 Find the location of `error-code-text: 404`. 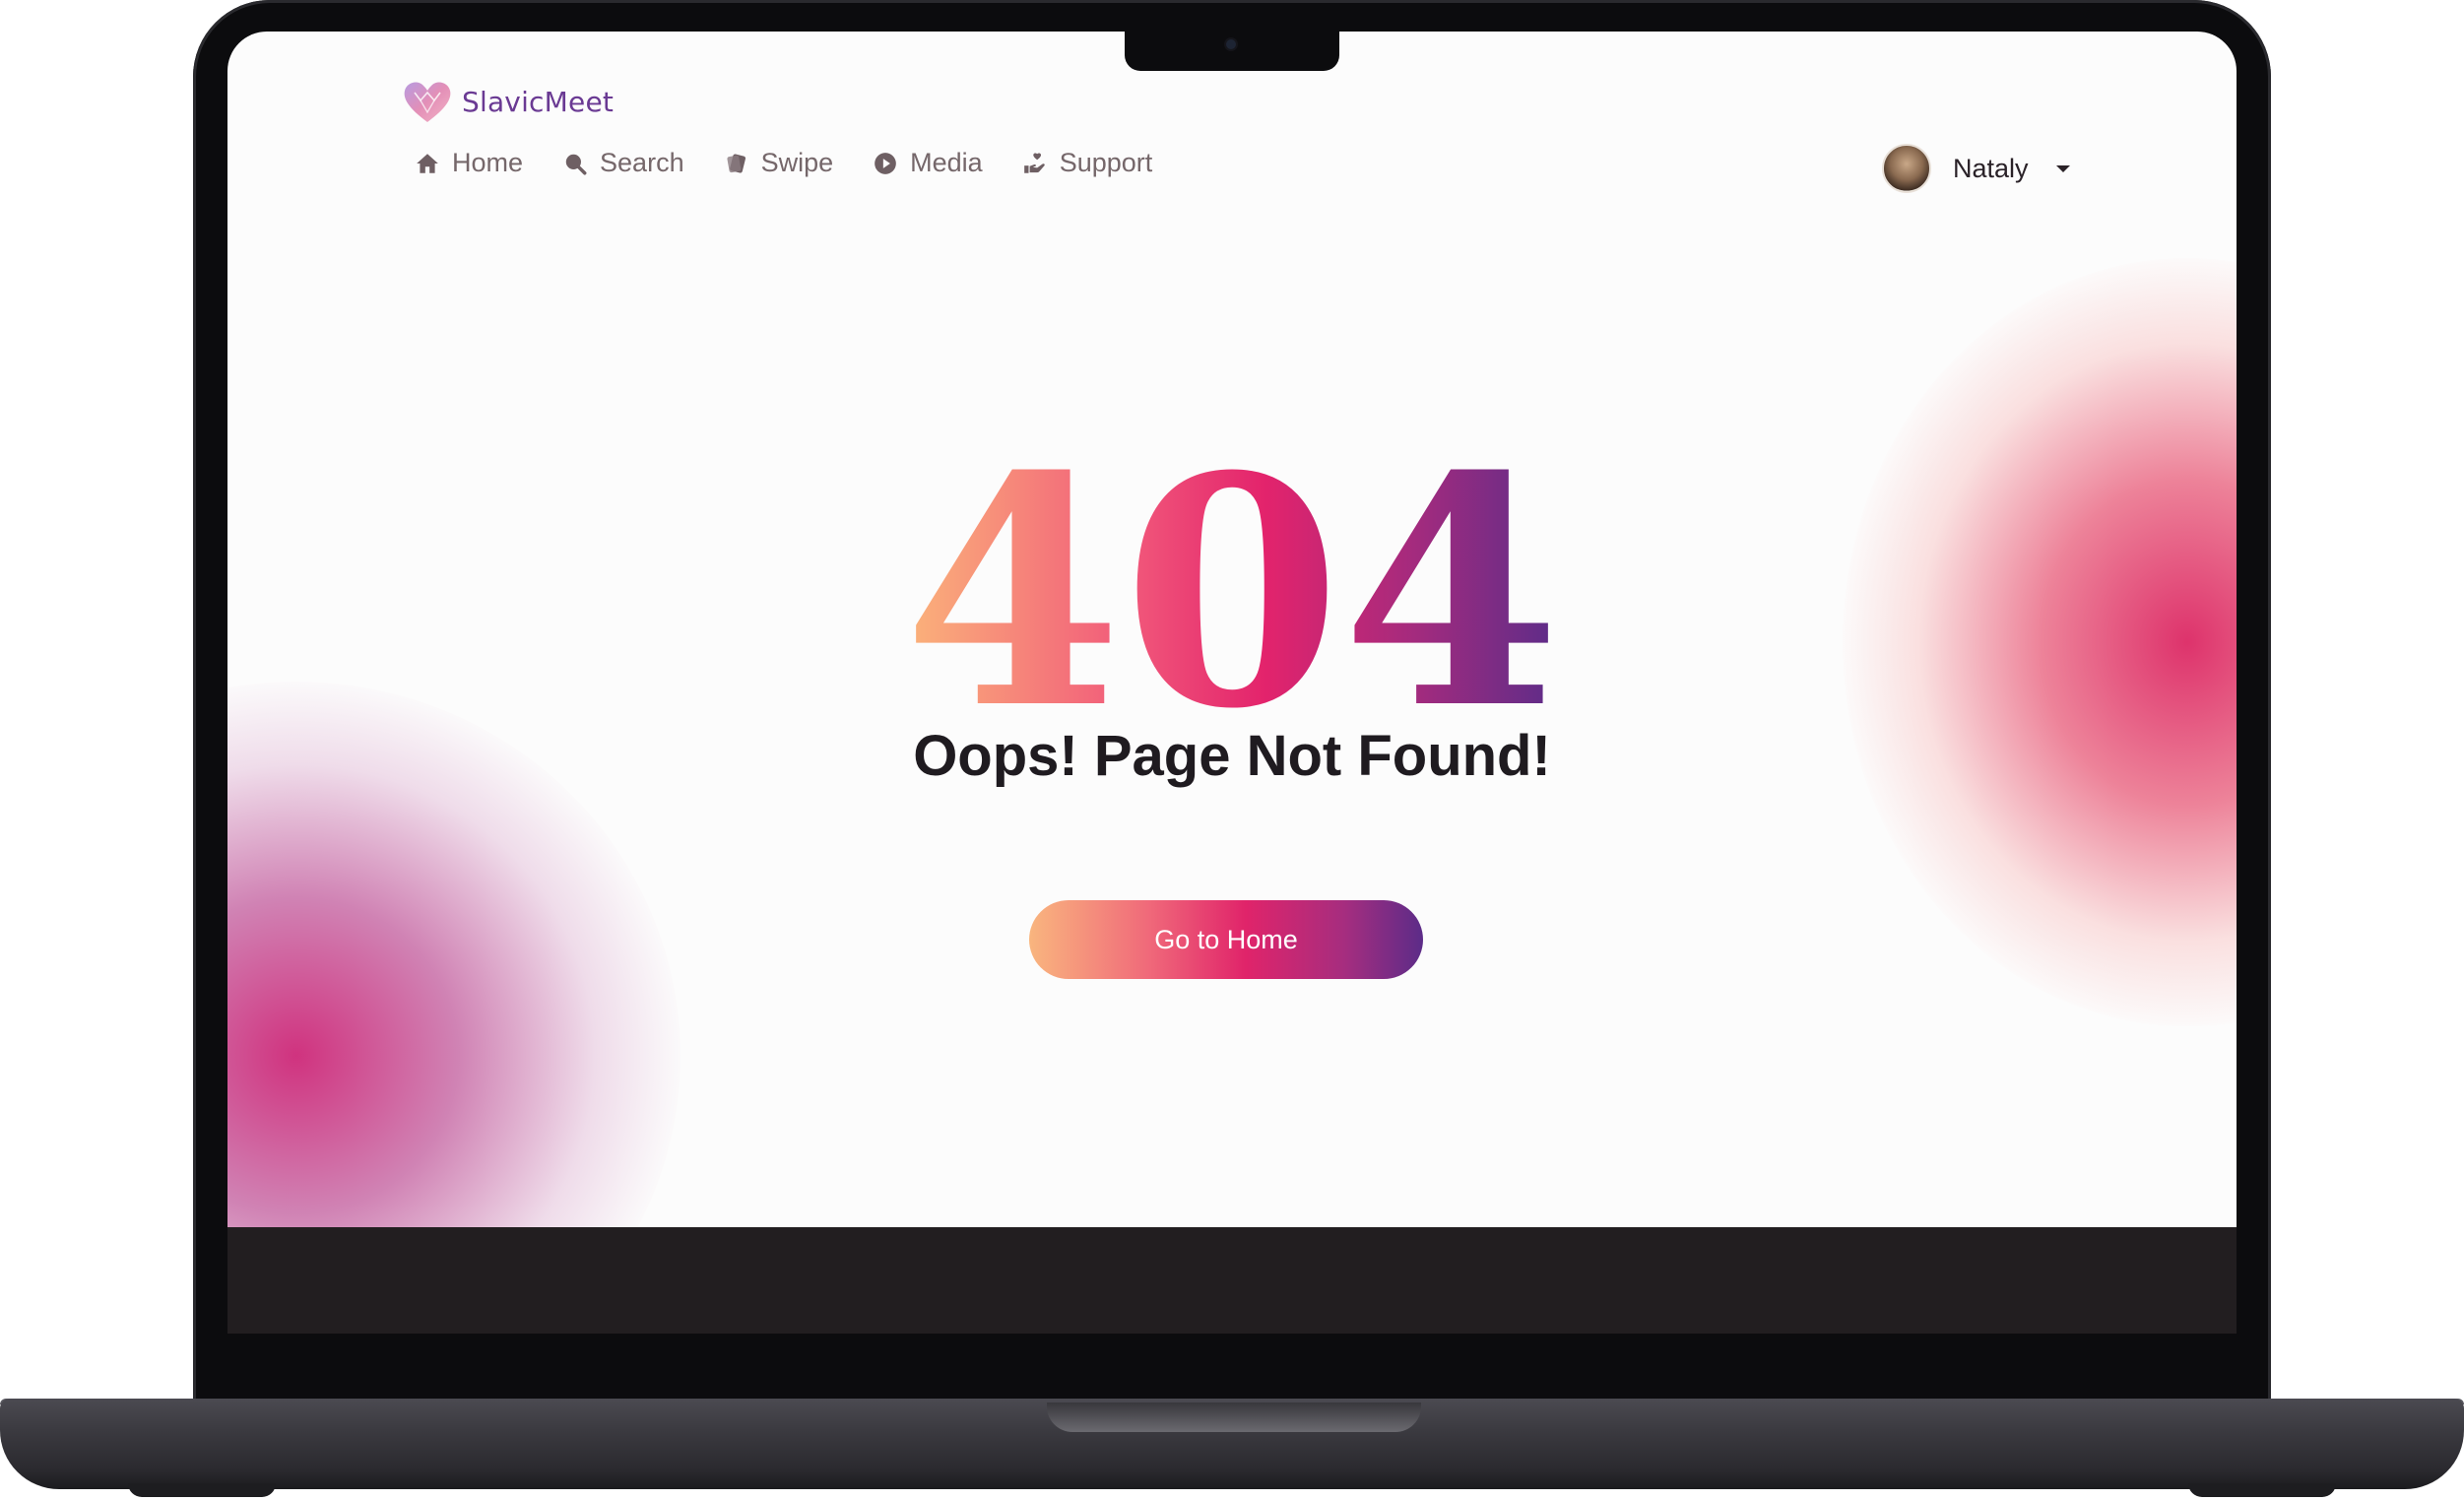

error-code-text: 404 is located at coordinates (1232, 583).